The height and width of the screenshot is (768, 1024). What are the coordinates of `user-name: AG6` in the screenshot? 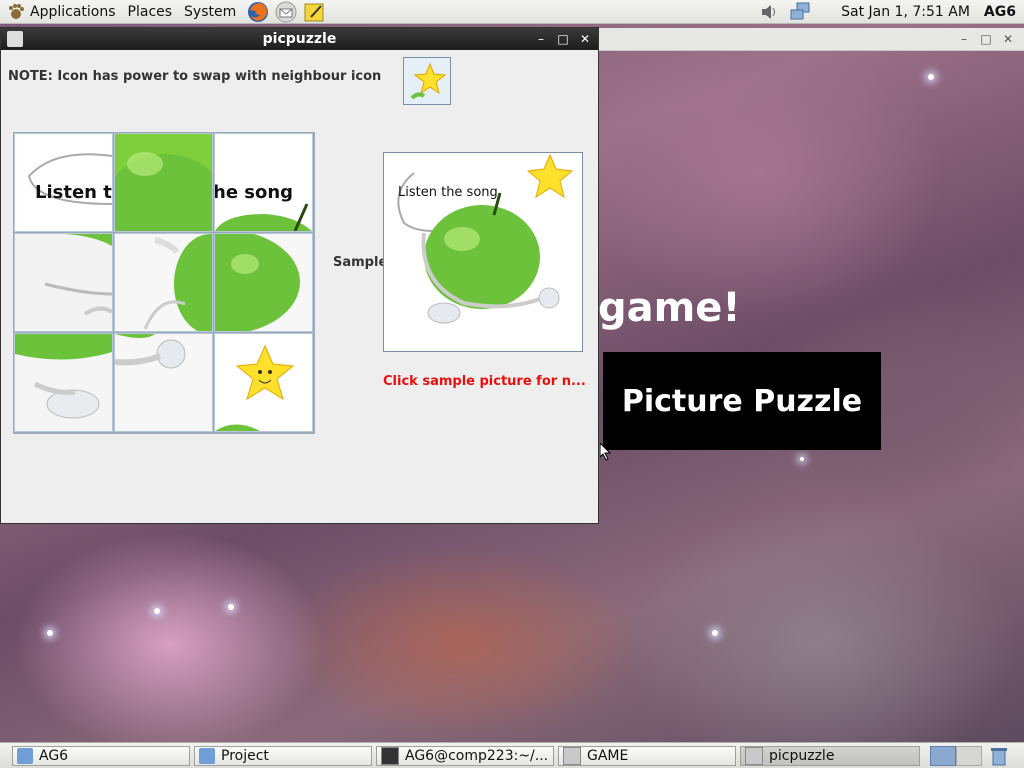 It's located at (1002, 12).